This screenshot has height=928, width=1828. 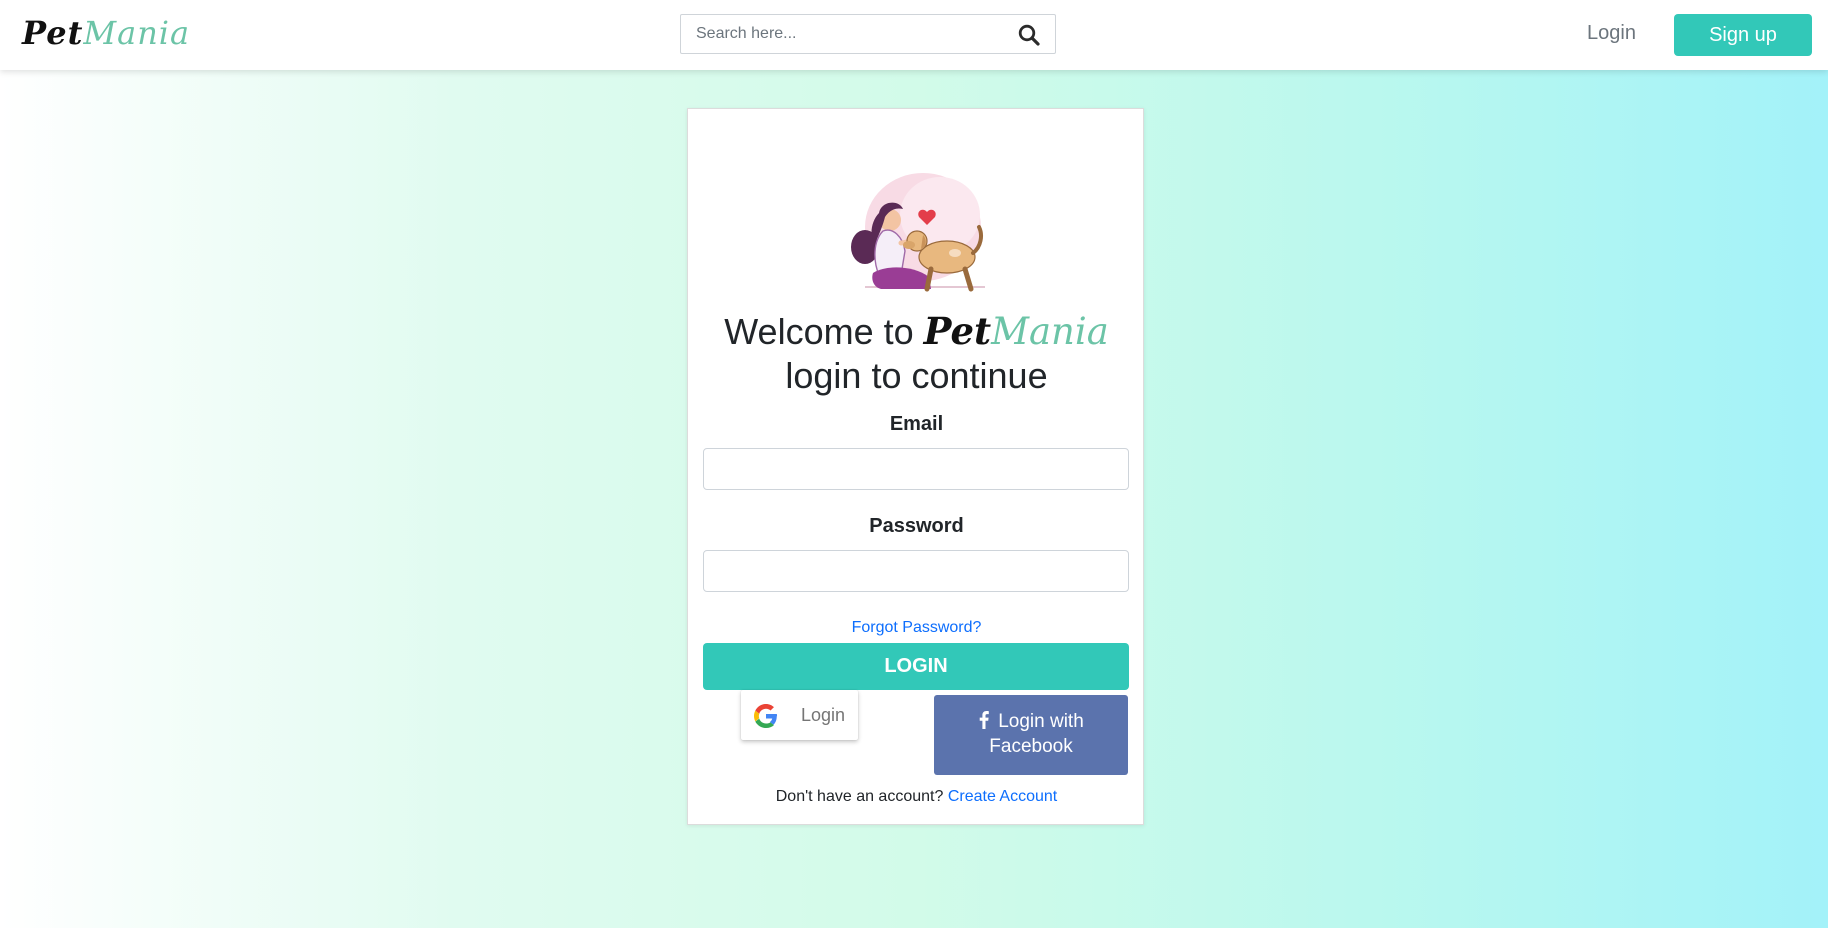 What do you see at coordinates (1611, 33) in the screenshot?
I see `nav-login-link: Login` at bounding box center [1611, 33].